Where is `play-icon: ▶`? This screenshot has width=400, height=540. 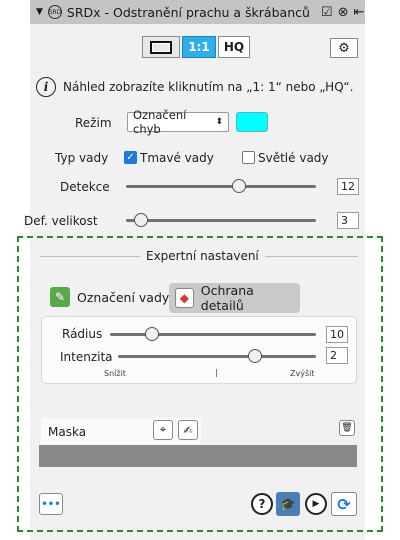 play-icon: ▶ is located at coordinates (316, 504).